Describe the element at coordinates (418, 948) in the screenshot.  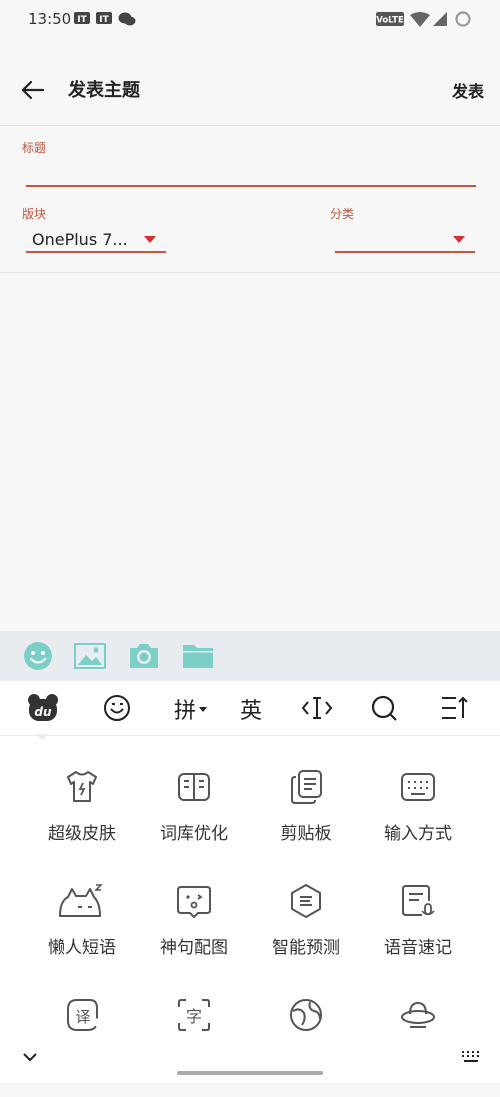
I see `tile-label: 语音速记` at that location.